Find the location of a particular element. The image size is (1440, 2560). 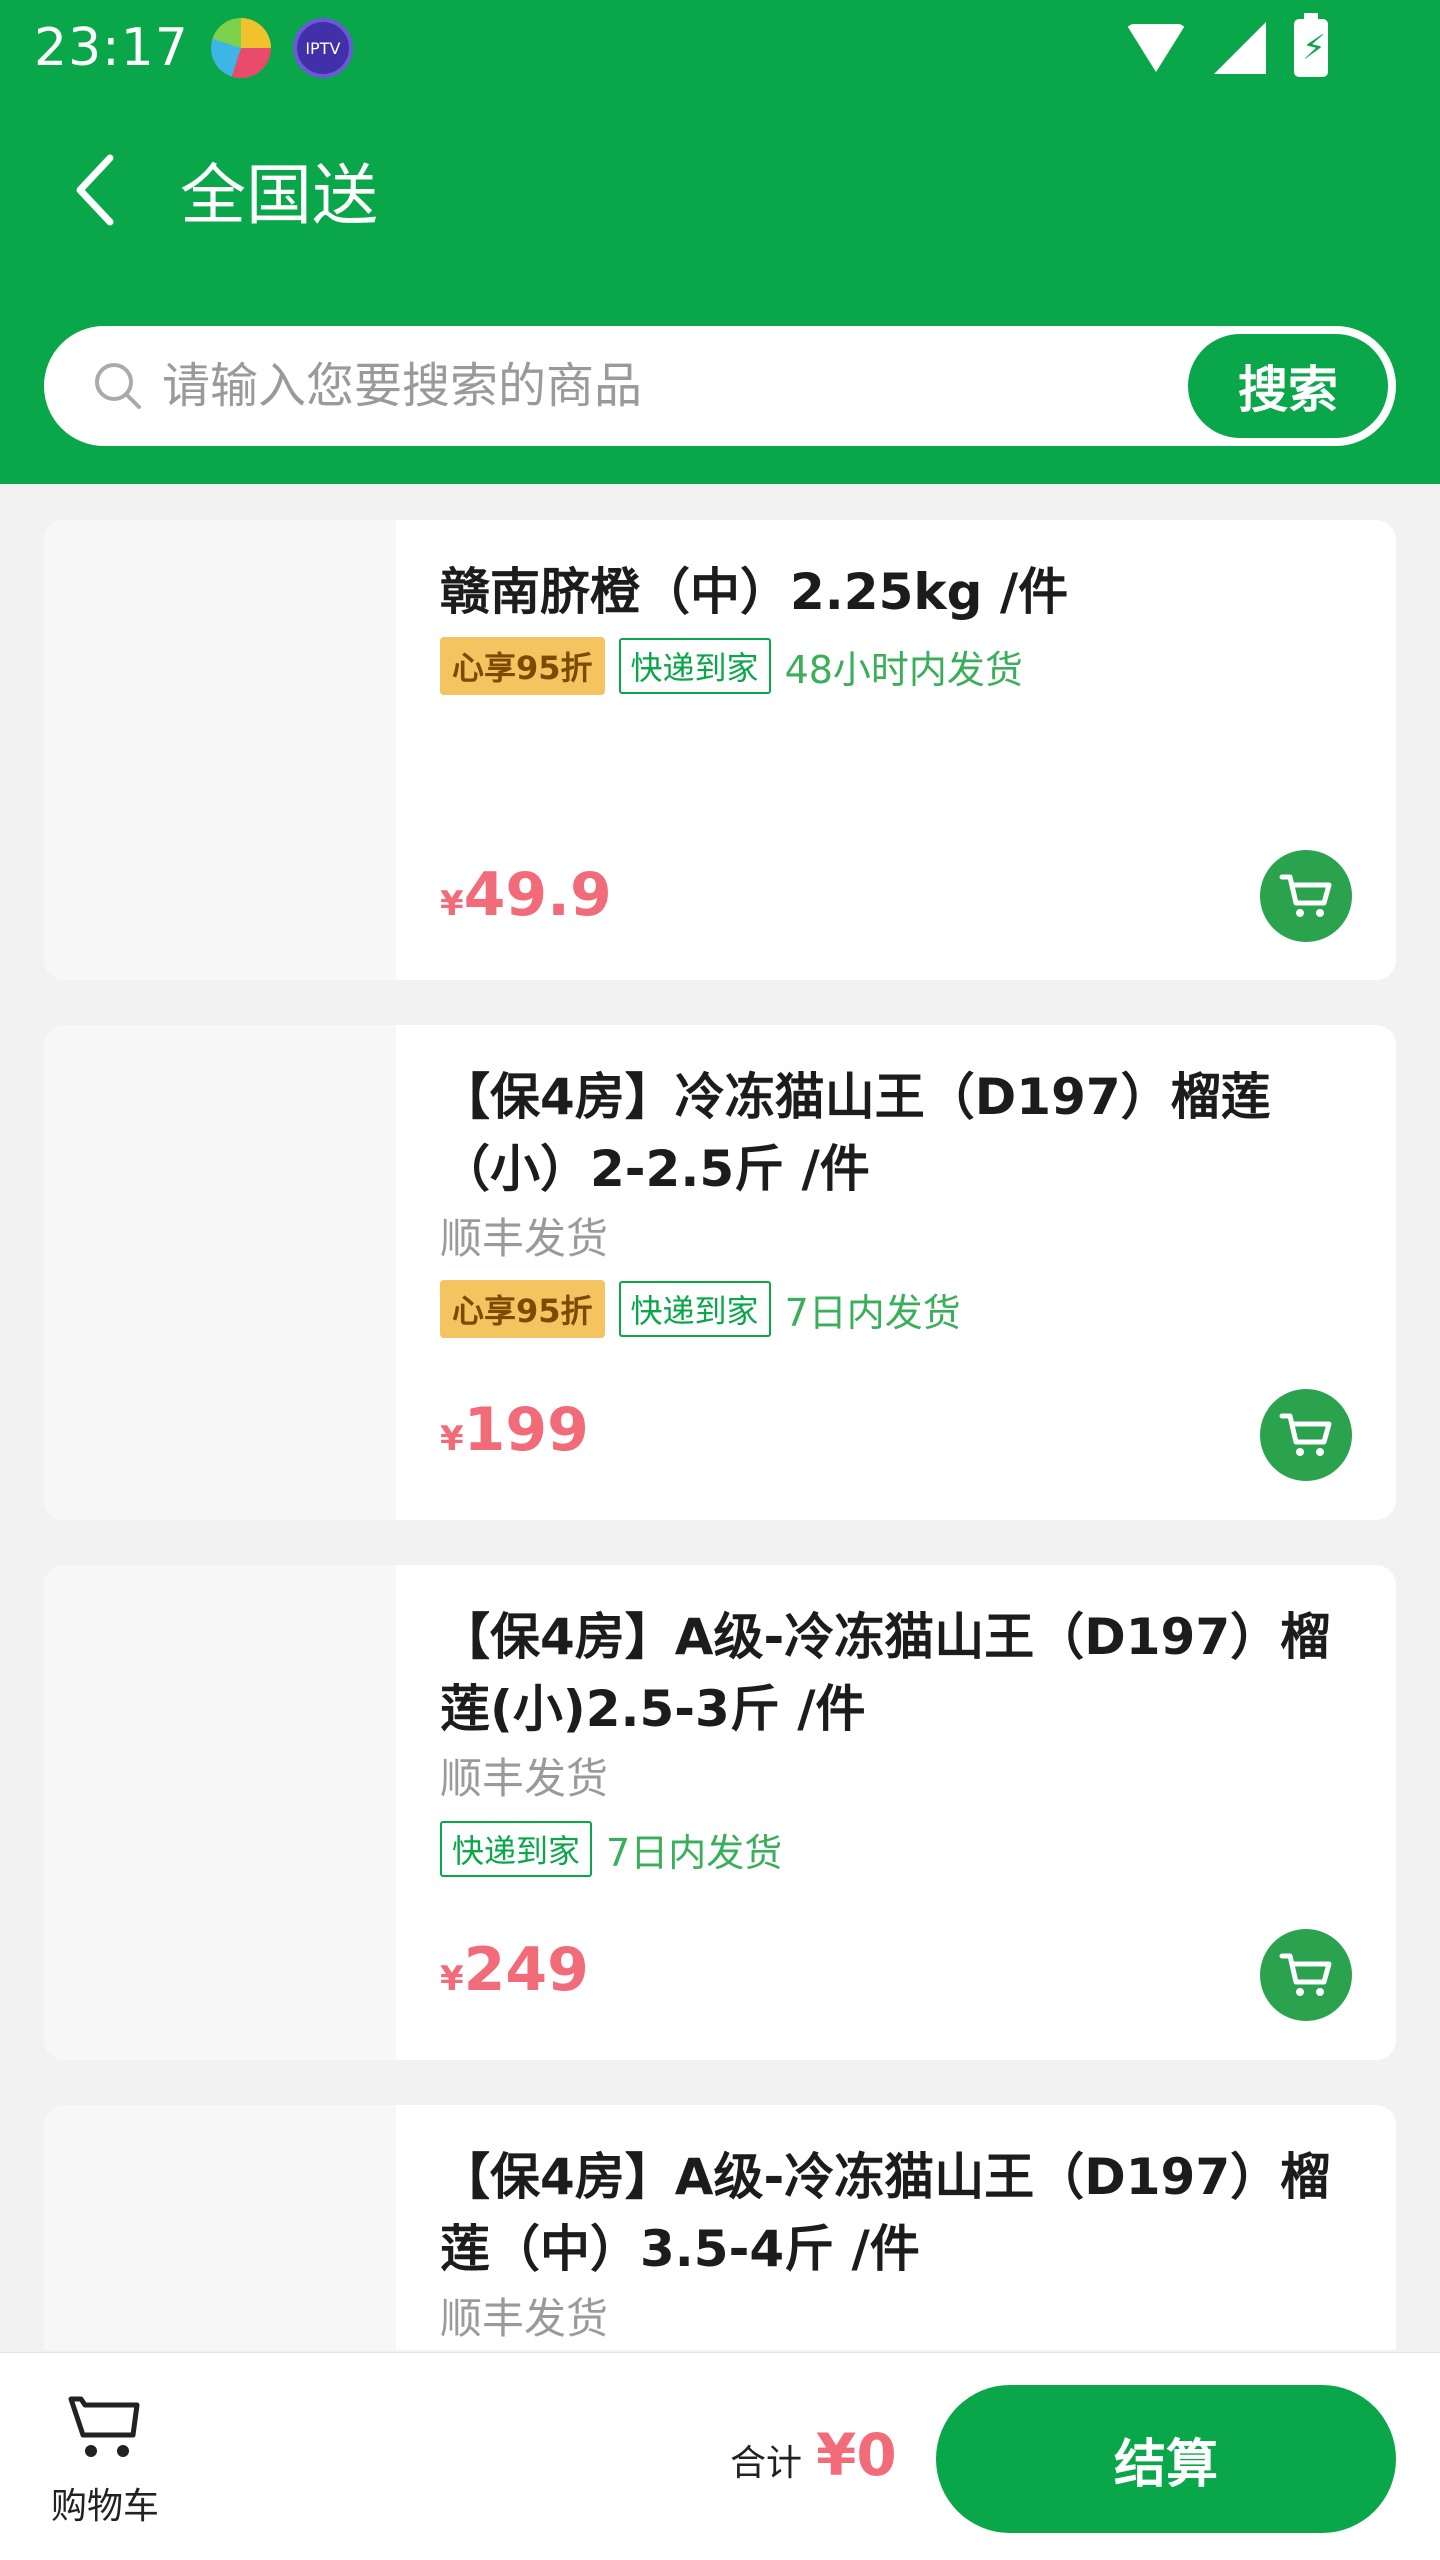

product-name: 赣南脐橙（中）2.25kg /件 is located at coordinates (754, 592).